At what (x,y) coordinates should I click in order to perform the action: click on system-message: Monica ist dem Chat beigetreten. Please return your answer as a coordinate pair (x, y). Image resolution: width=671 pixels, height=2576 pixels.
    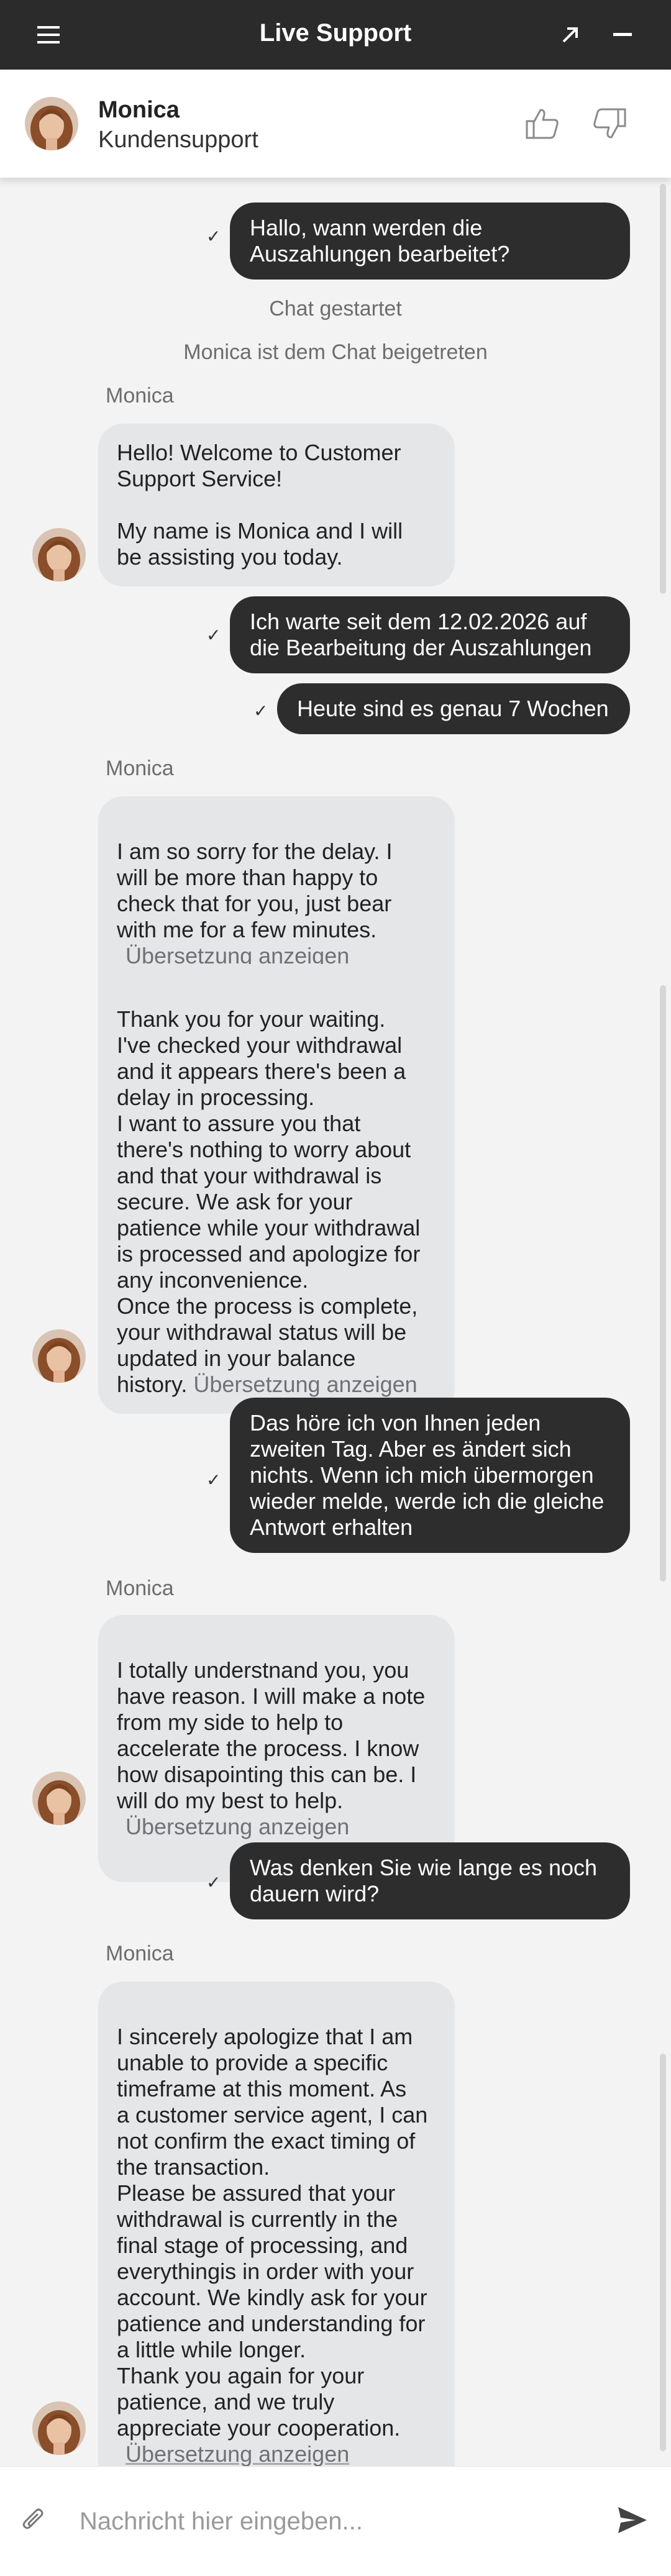
    Looking at the image, I should click on (335, 352).